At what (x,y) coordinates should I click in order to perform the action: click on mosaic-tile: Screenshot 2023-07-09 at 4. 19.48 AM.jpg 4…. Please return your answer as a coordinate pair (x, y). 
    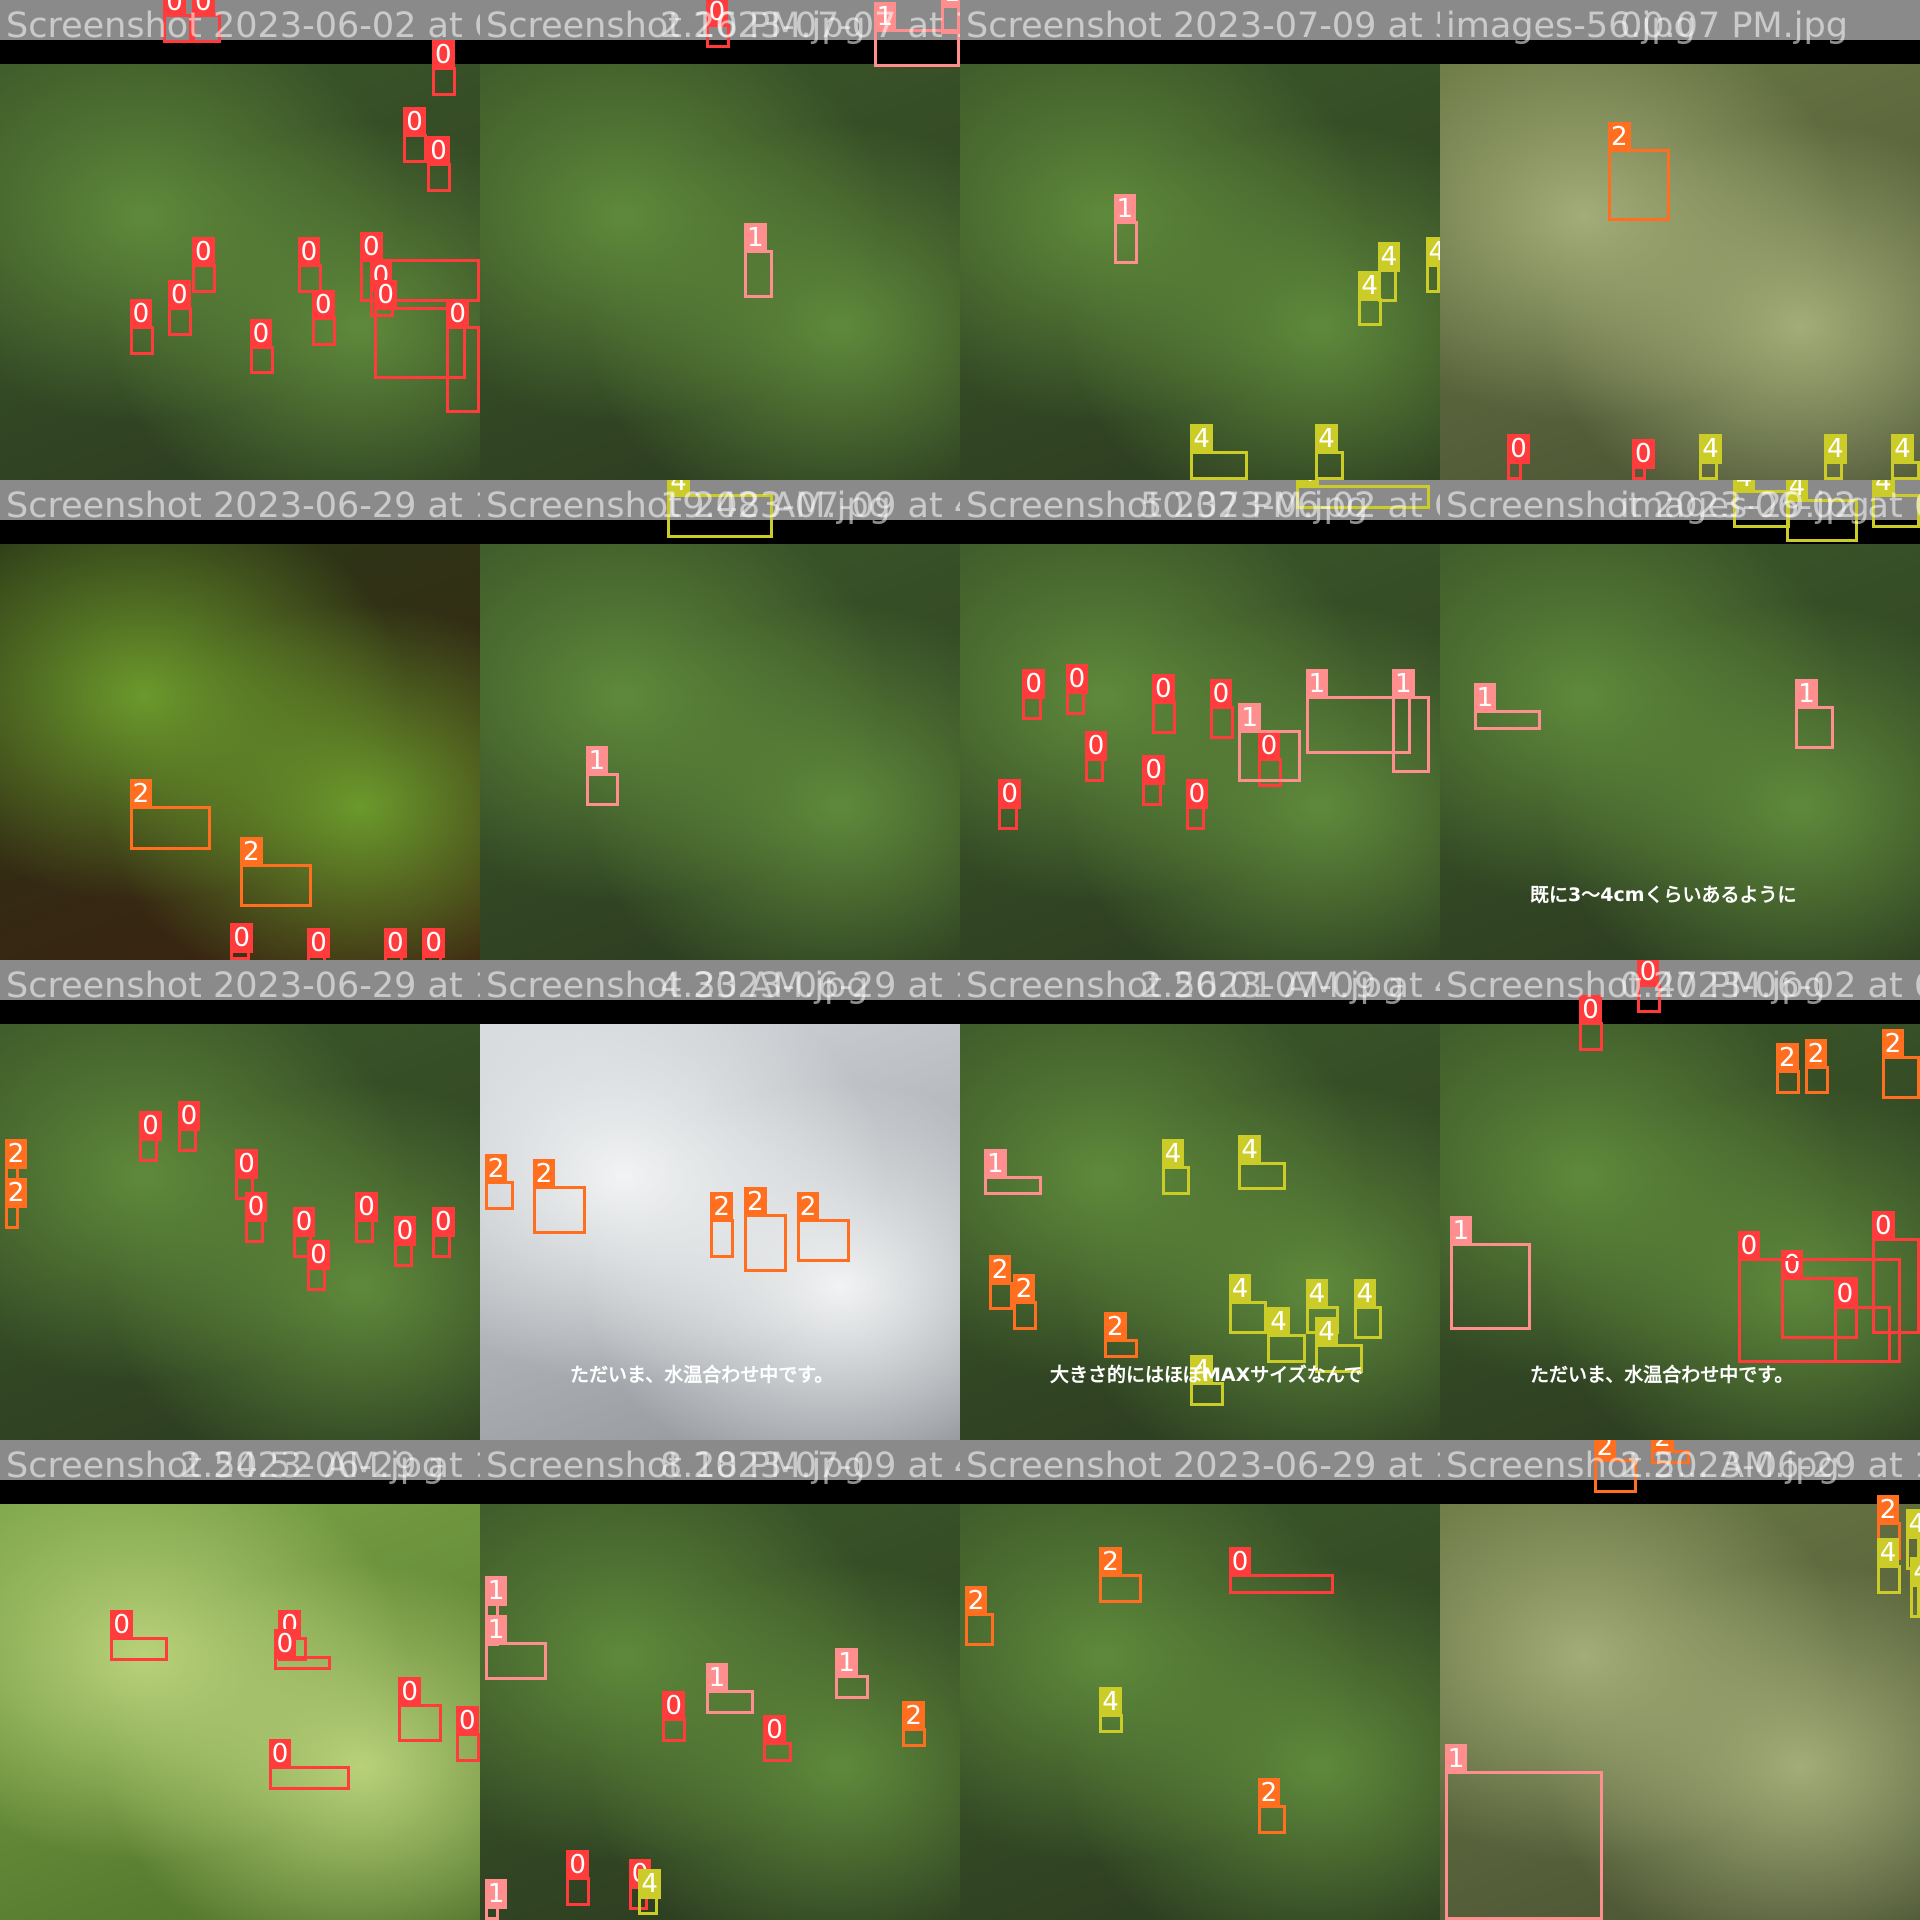
    Looking at the image, I should click on (720, 720).